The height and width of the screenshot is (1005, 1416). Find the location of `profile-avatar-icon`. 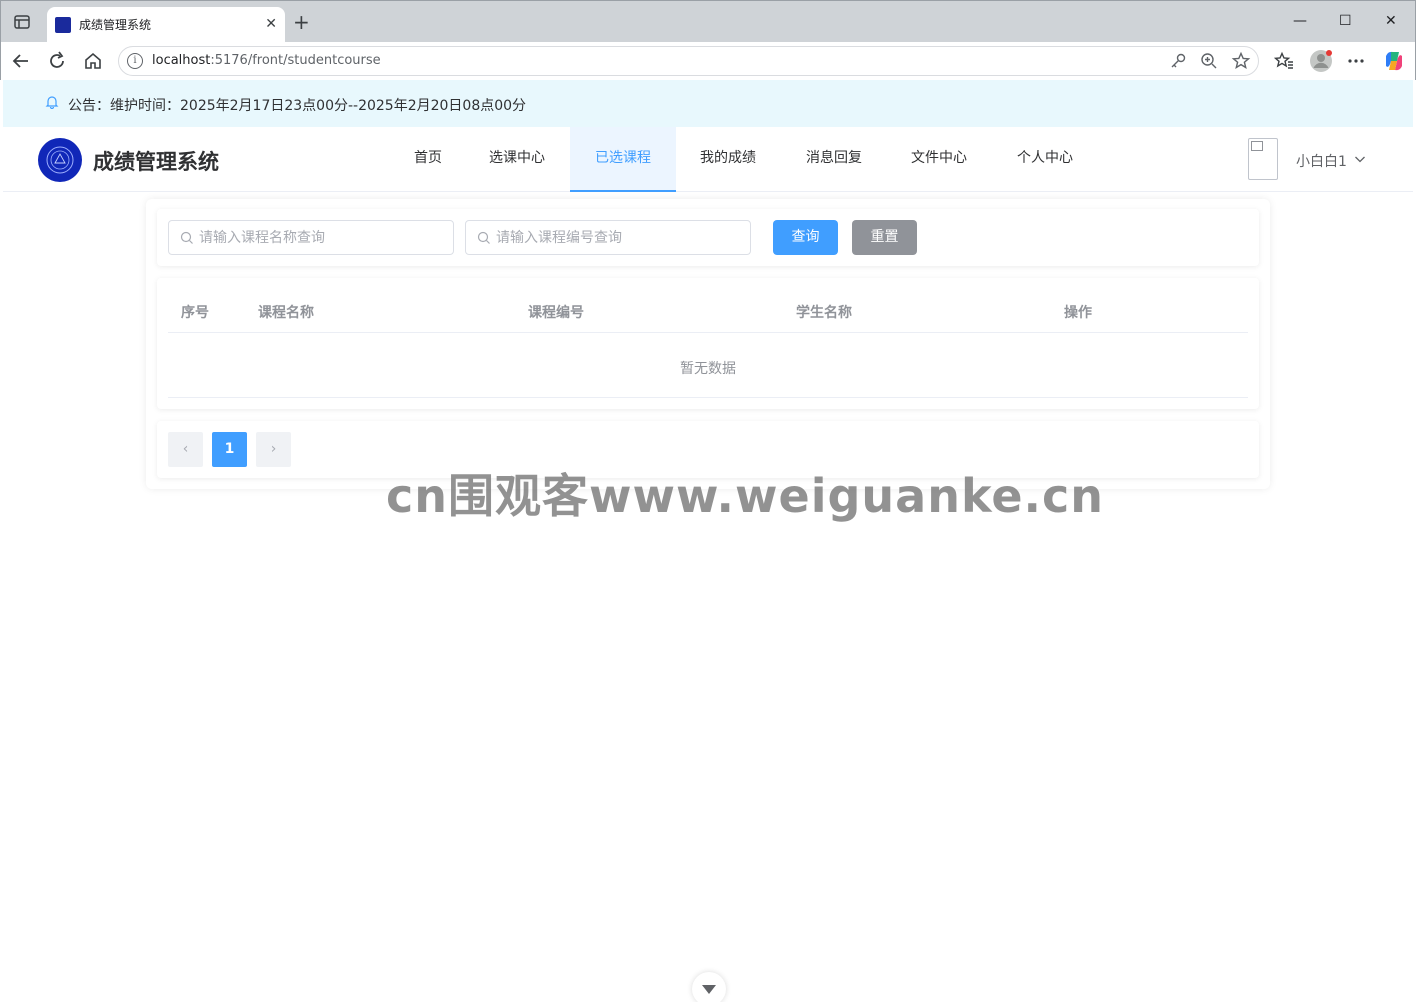

profile-avatar-icon is located at coordinates (1321, 61).